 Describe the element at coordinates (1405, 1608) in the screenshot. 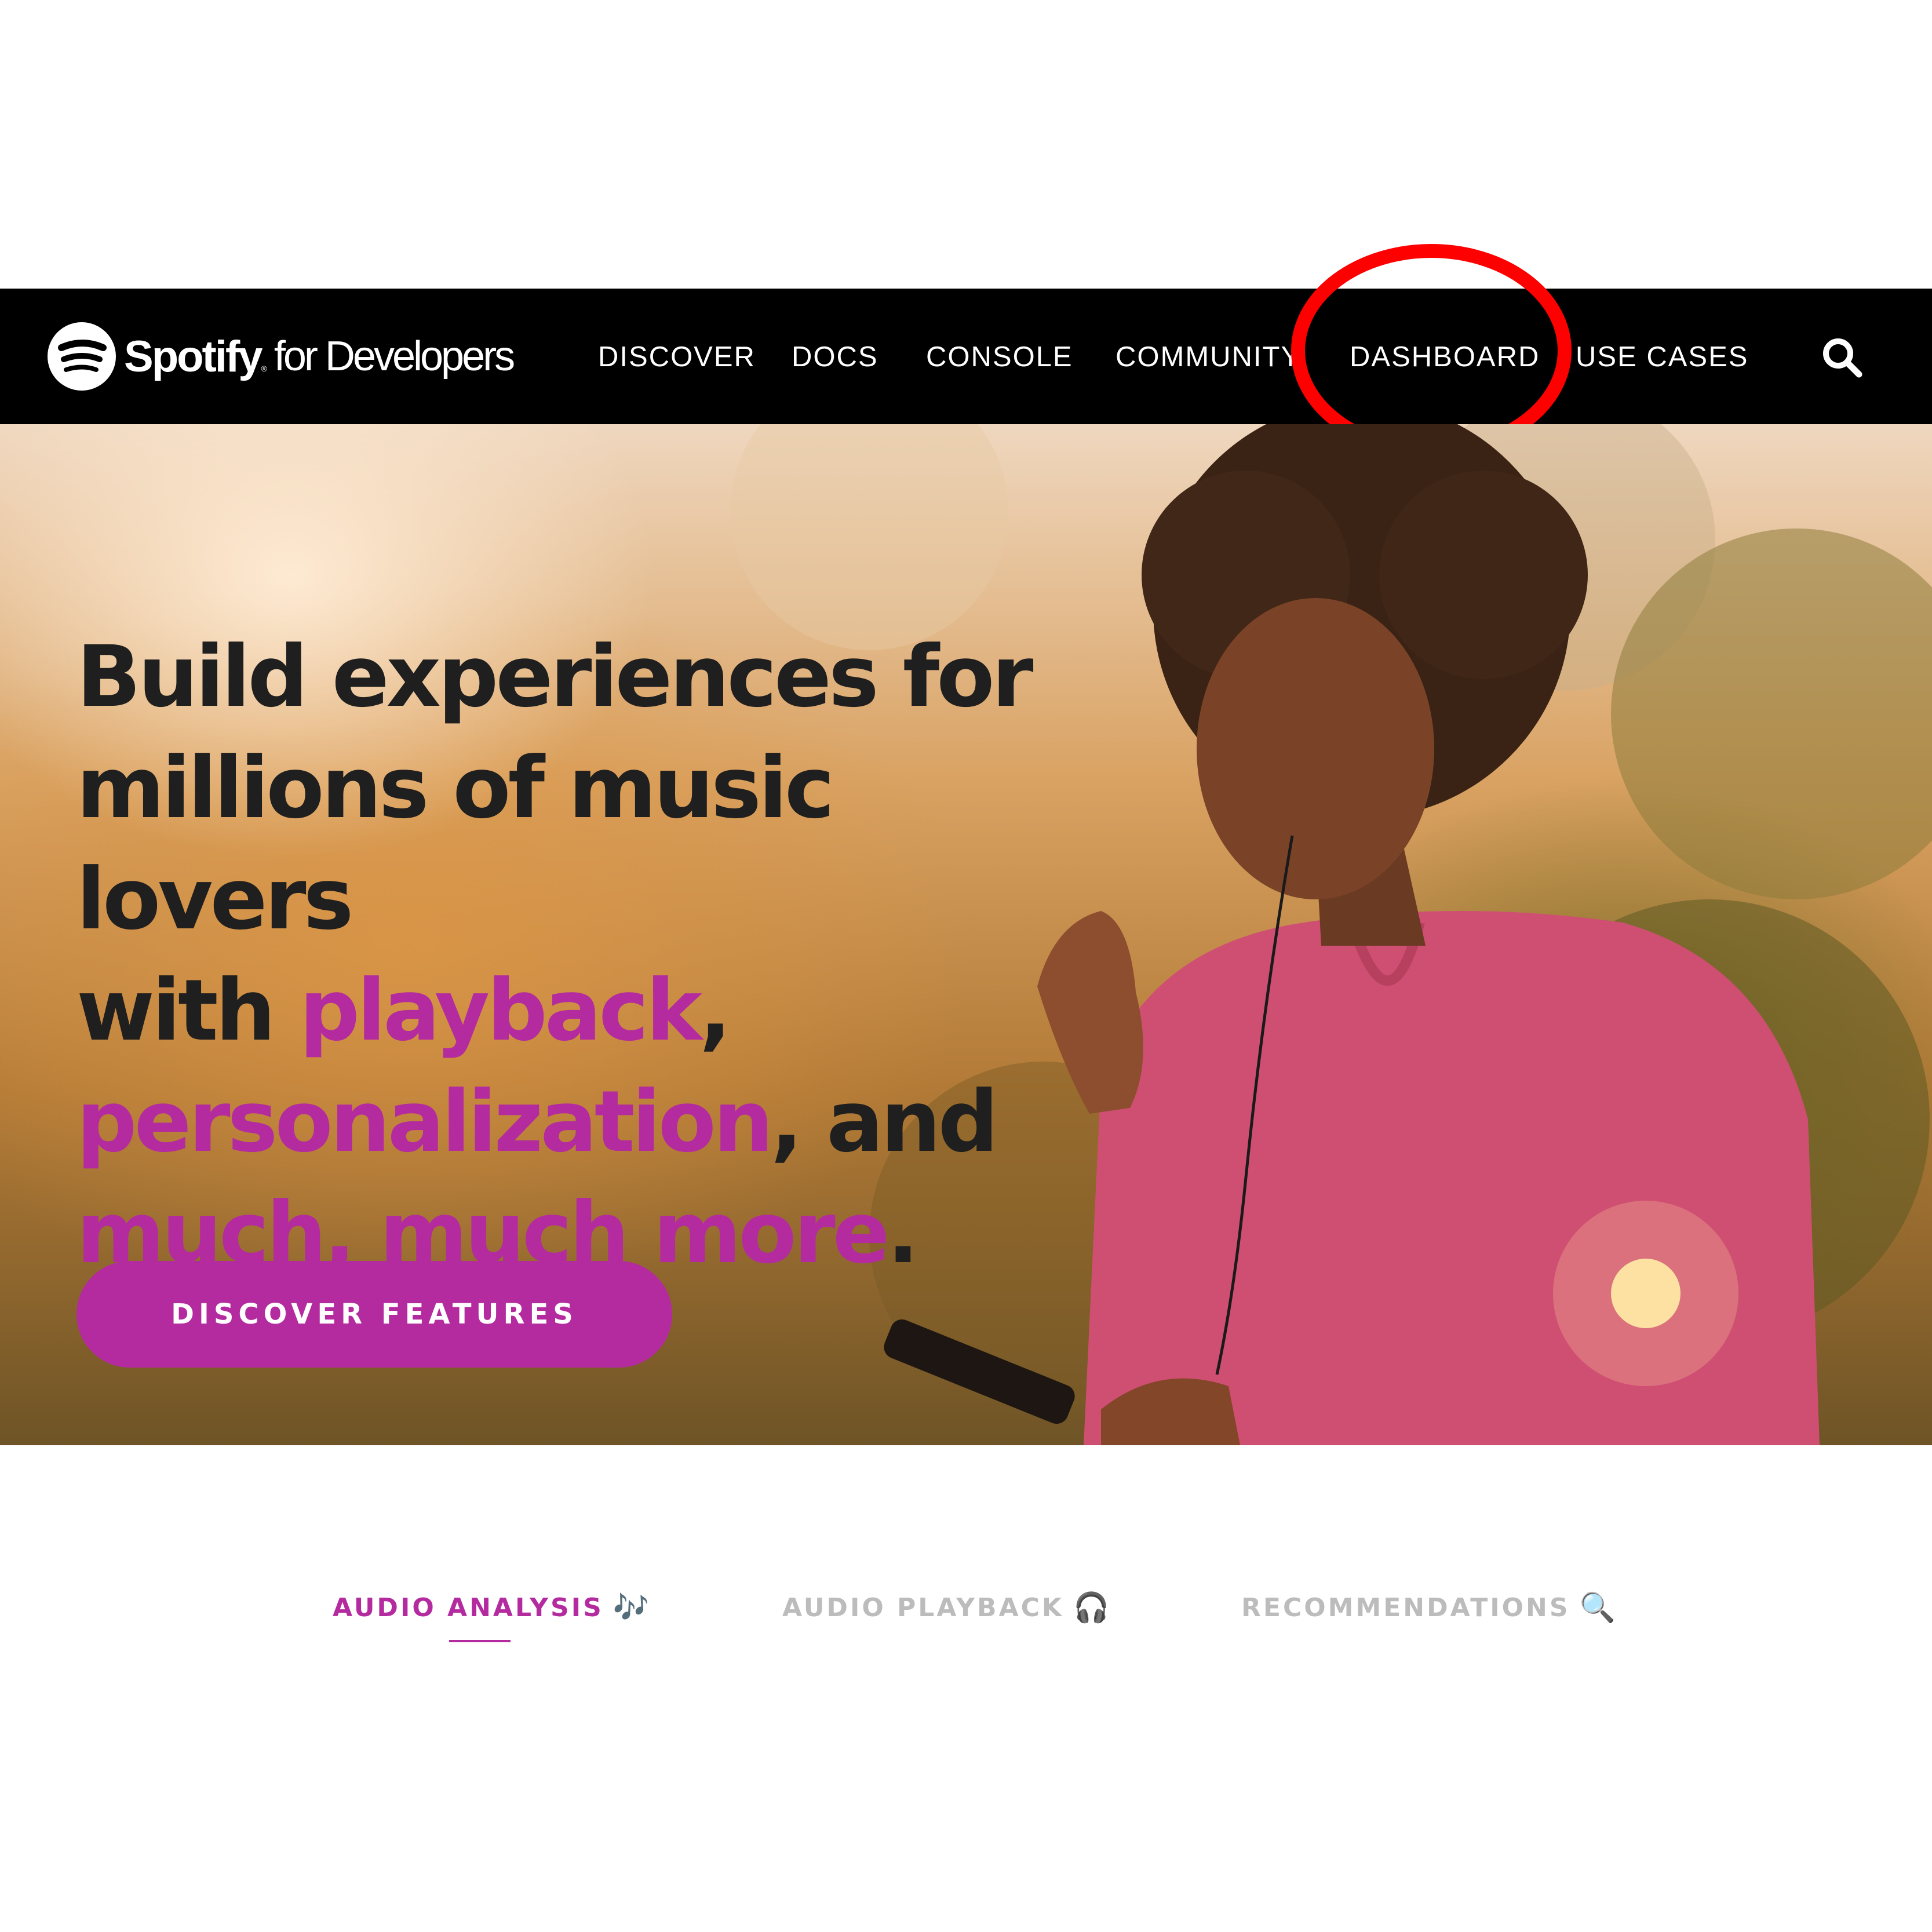

I see `tab-recommendations-label: RECOMMENDATIONS` at that location.